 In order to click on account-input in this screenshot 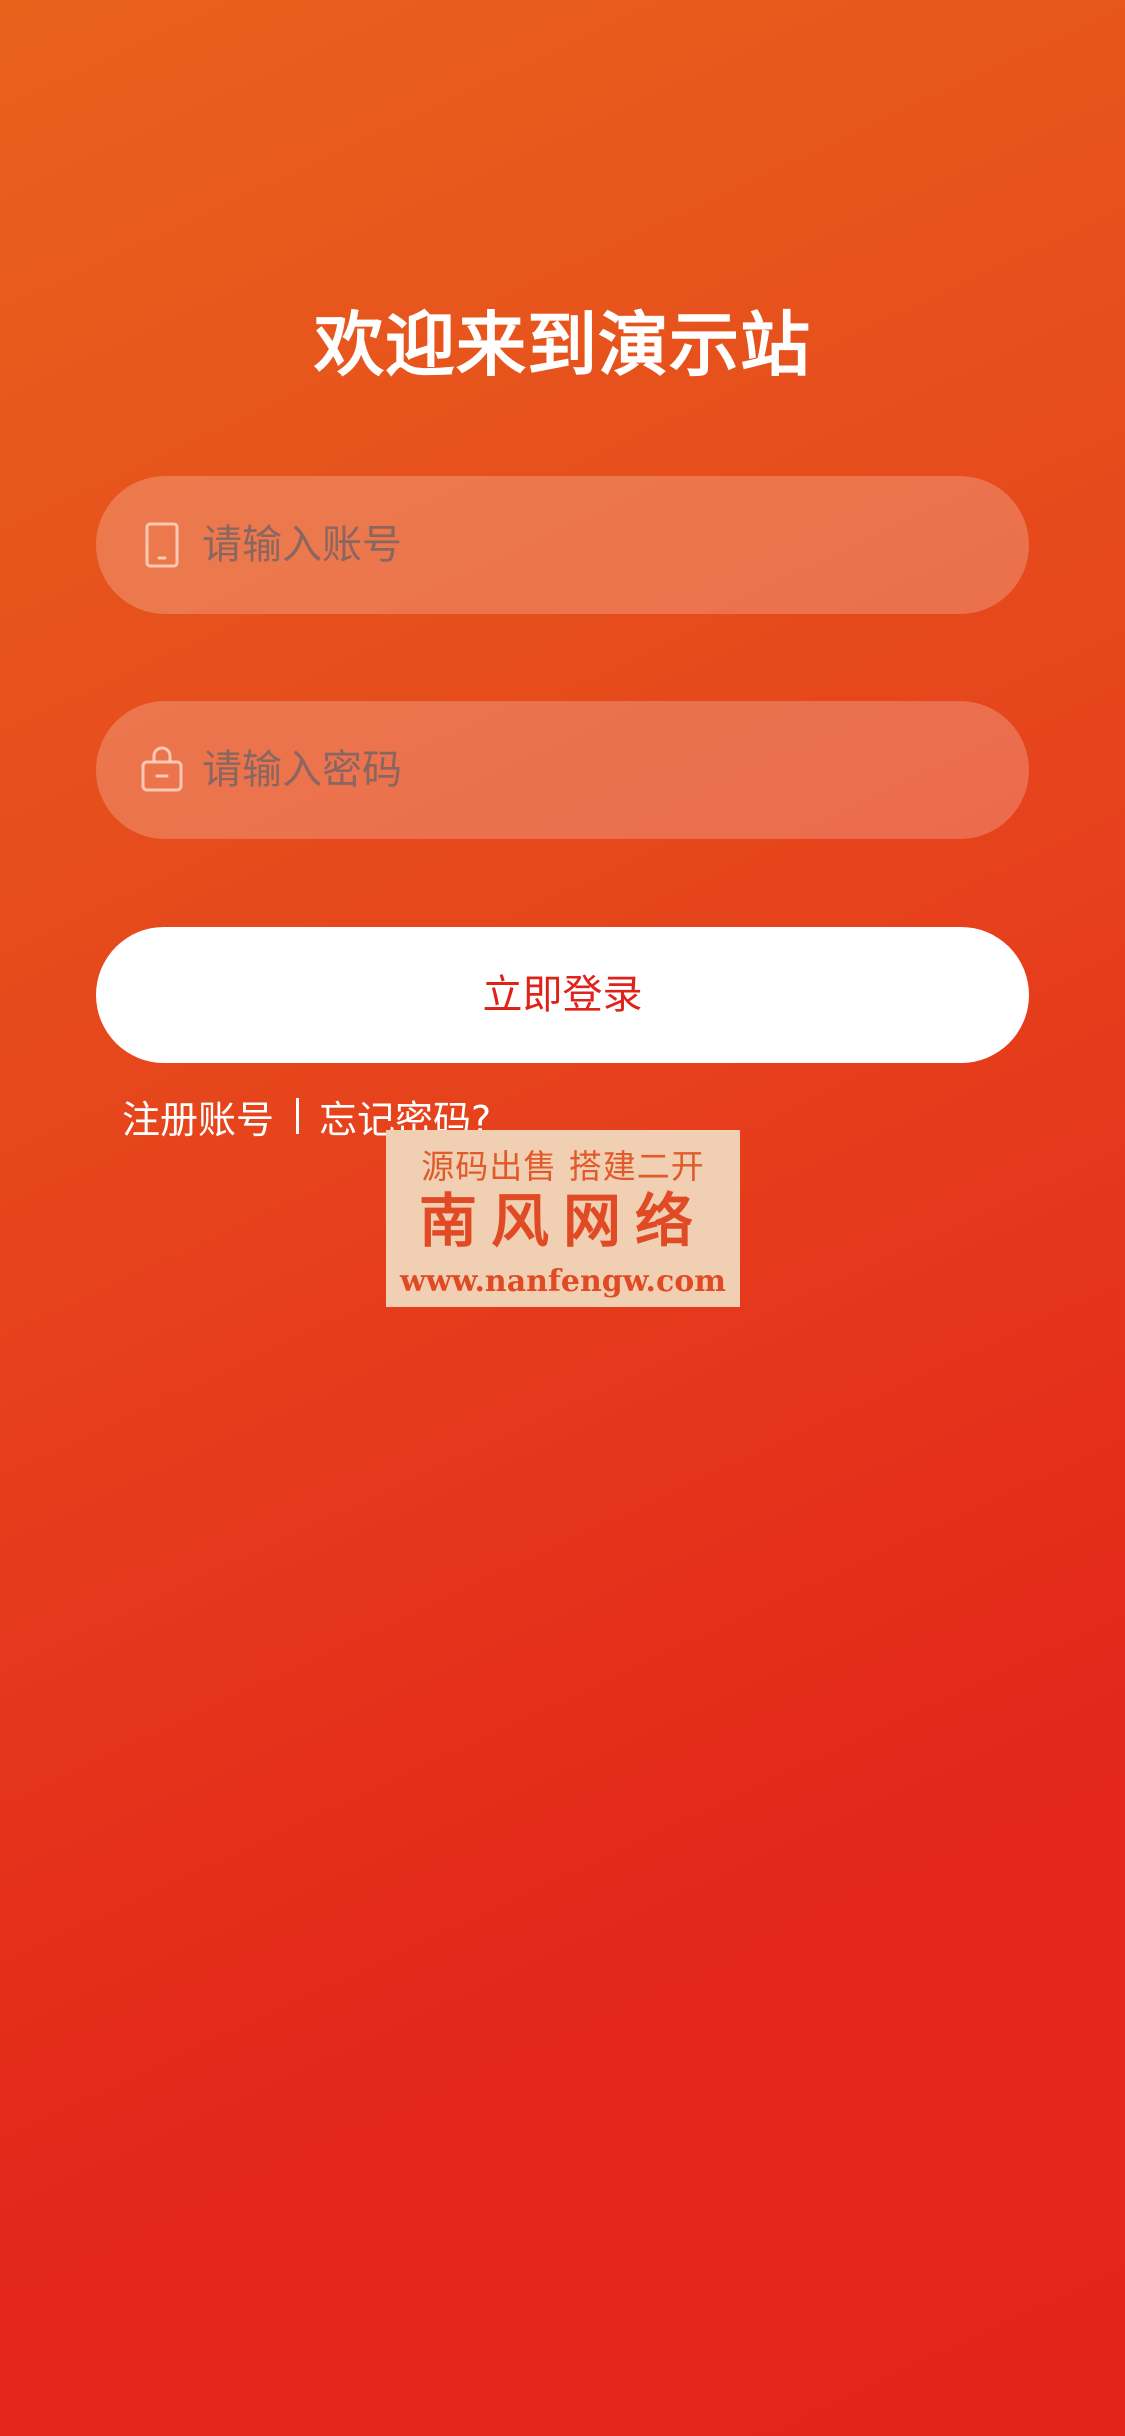, I will do `click(592, 545)`.